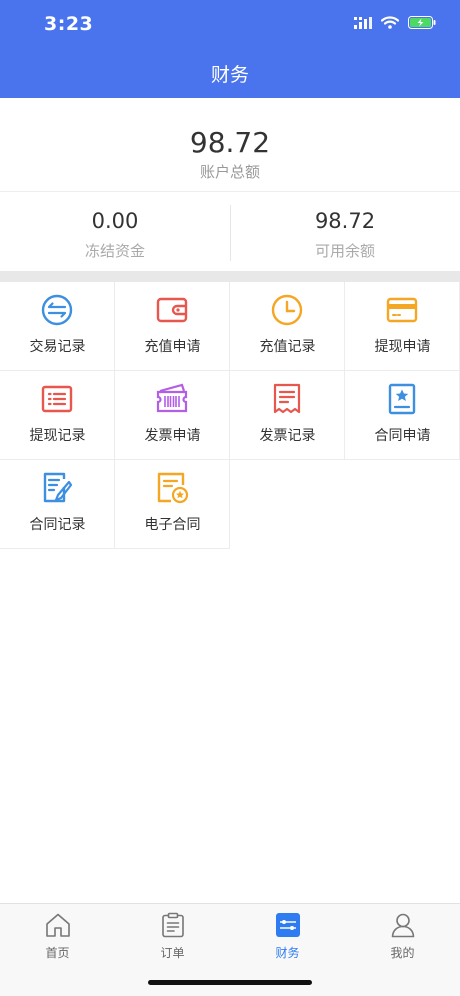 The height and width of the screenshot is (996, 460). What do you see at coordinates (172, 525) in the screenshot?
I see `menu-label: 电子合同` at bounding box center [172, 525].